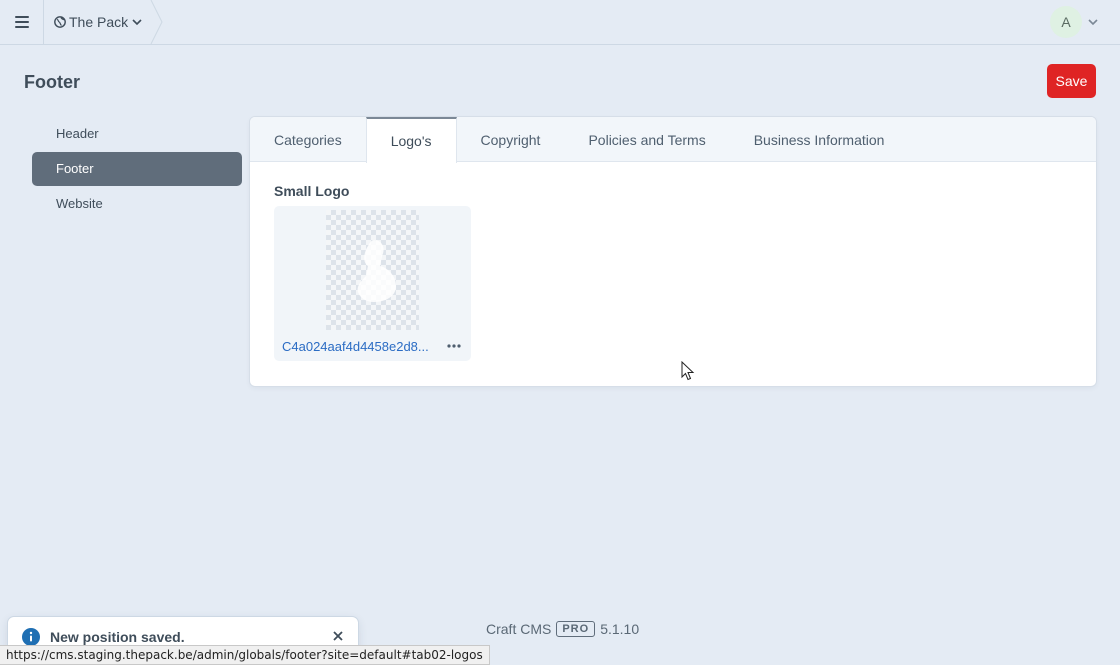  I want to click on field-label: Small Logo, so click(312, 191).